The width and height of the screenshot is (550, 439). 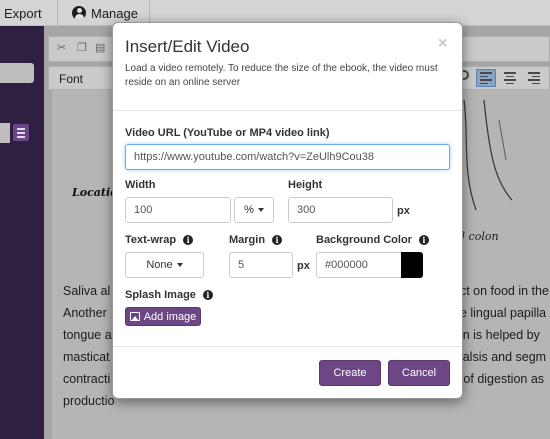 What do you see at coordinates (442, 44) in the screenshot?
I see `close-icon: ×` at bounding box center [442, 44].